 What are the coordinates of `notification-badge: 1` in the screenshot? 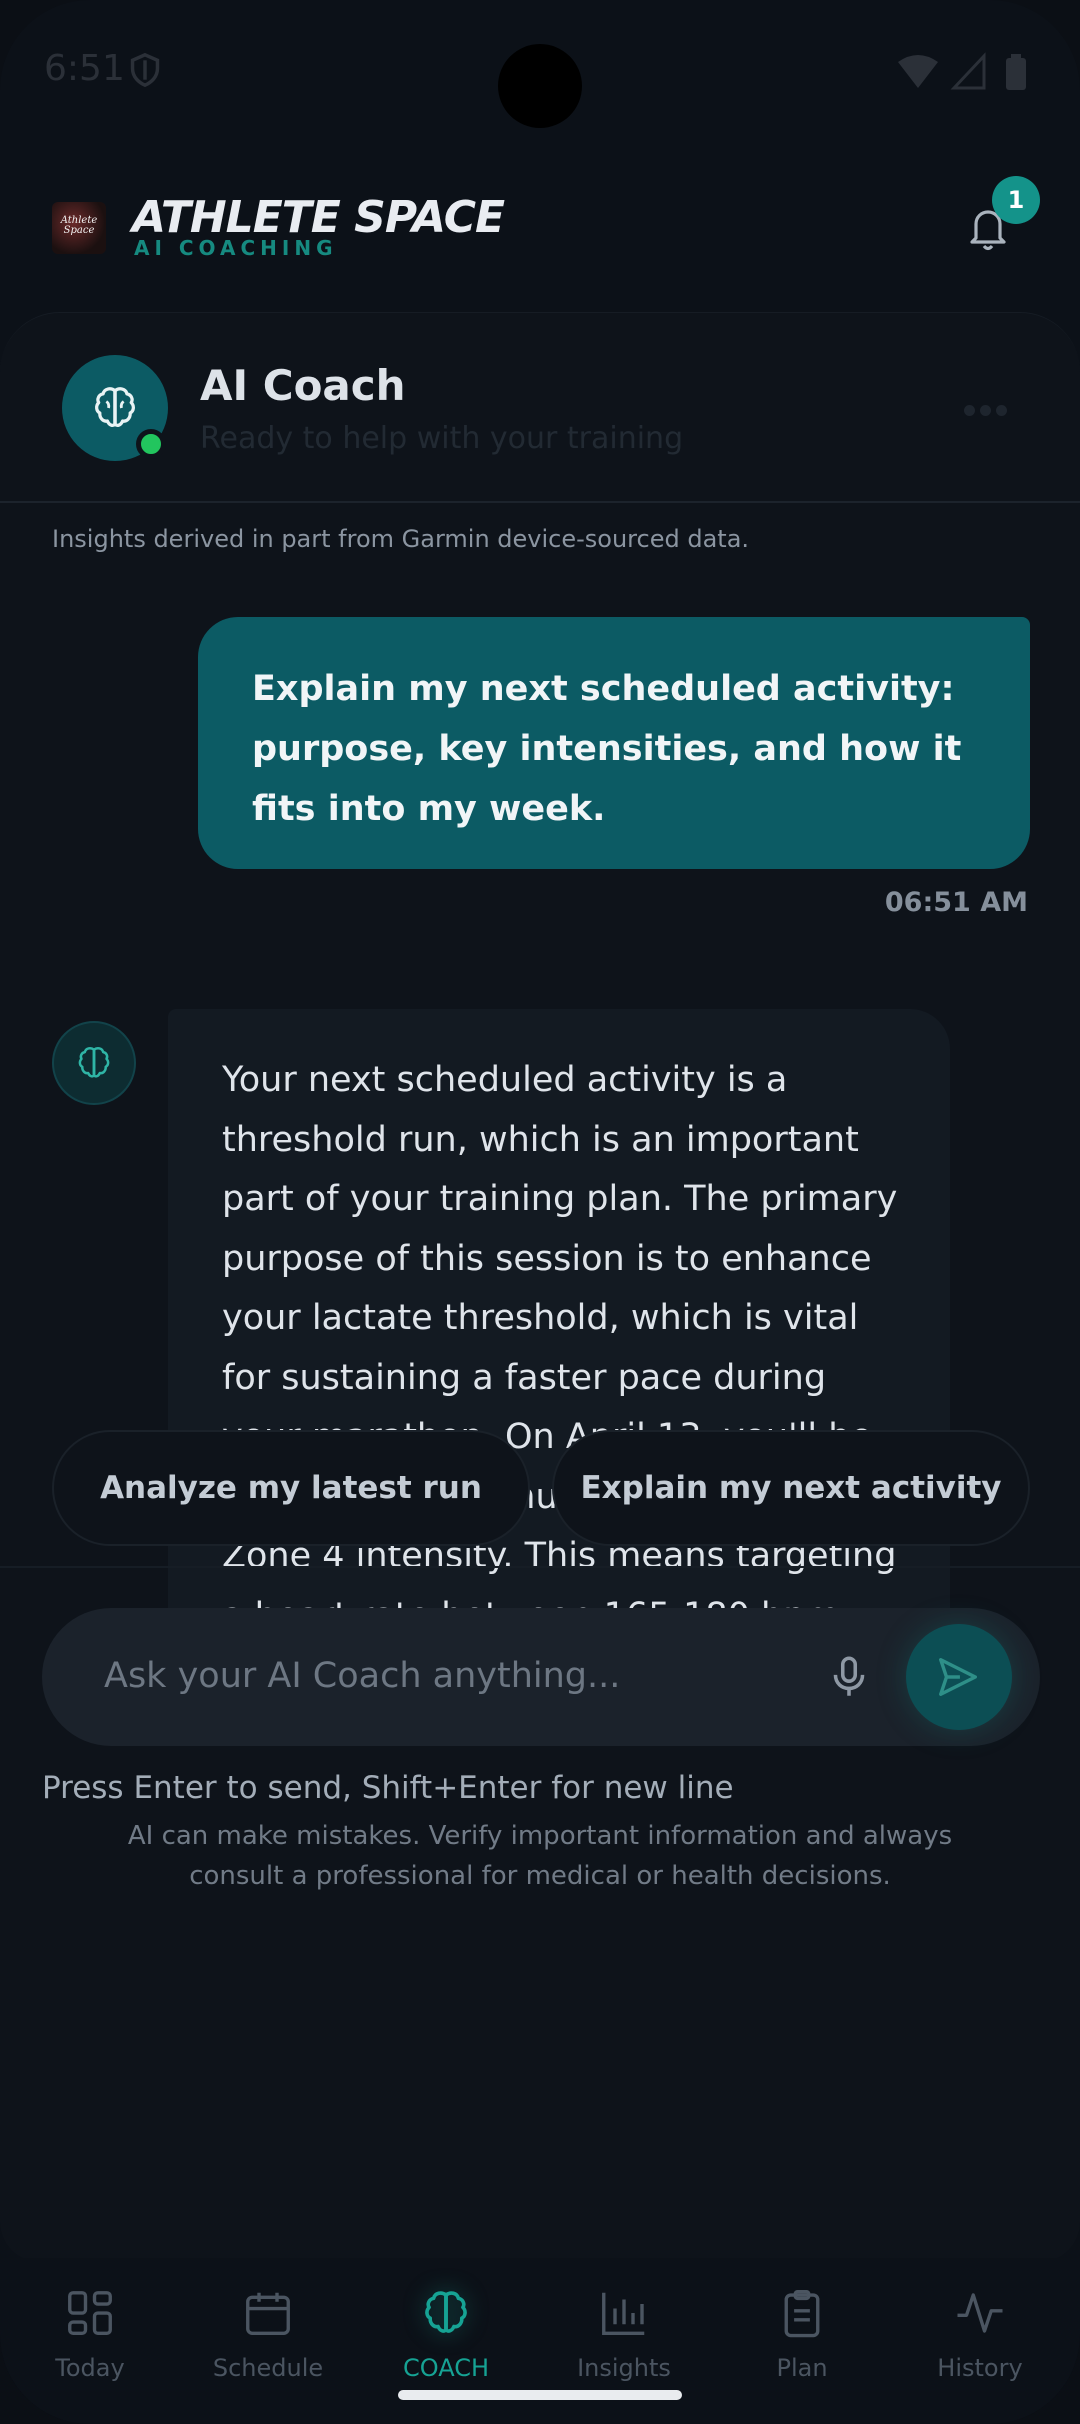 It's located at (1016, 200).